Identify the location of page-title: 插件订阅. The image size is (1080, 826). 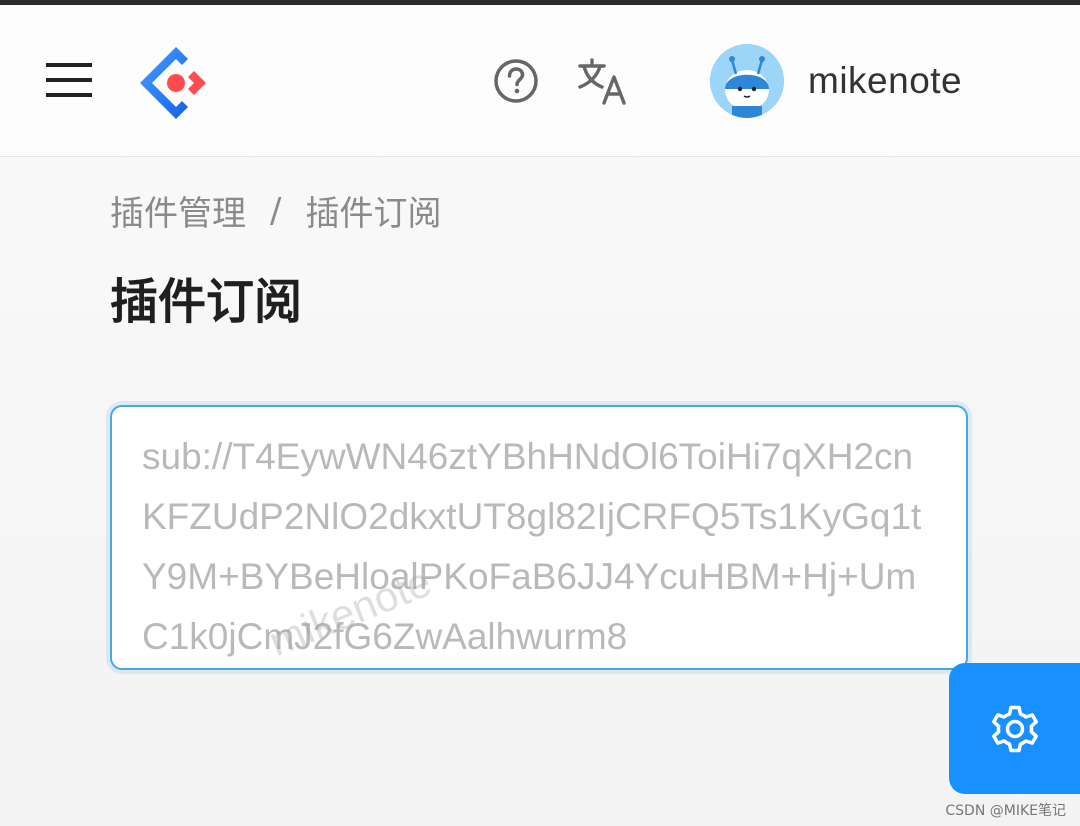
(206, 302).